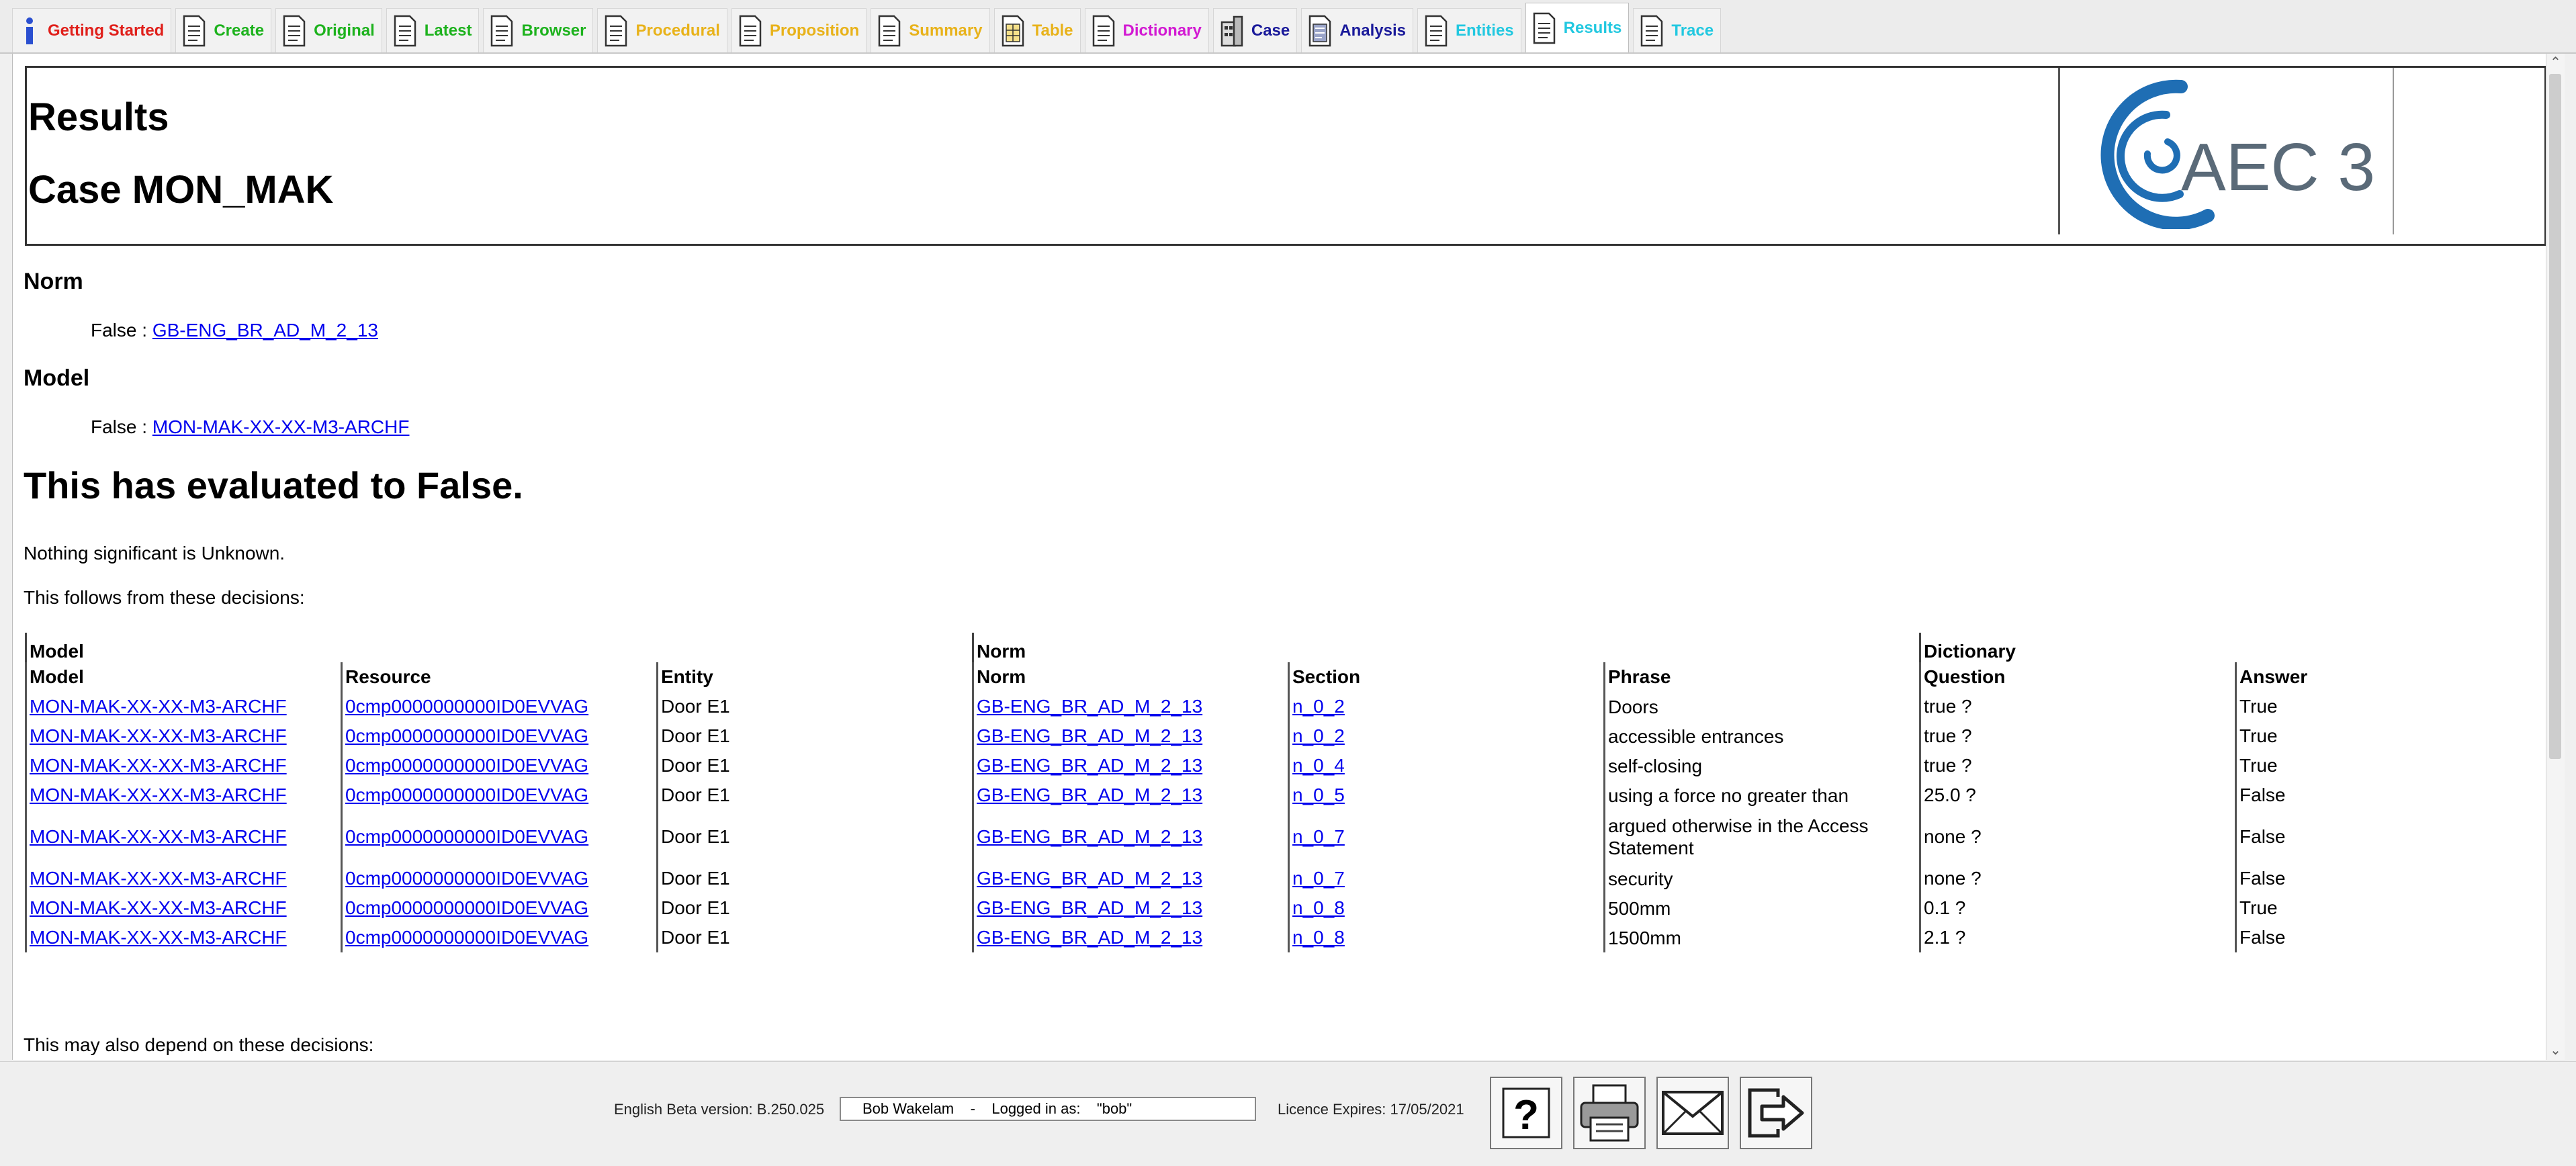  I want to click on logout-icon, so click(1776, 1113).